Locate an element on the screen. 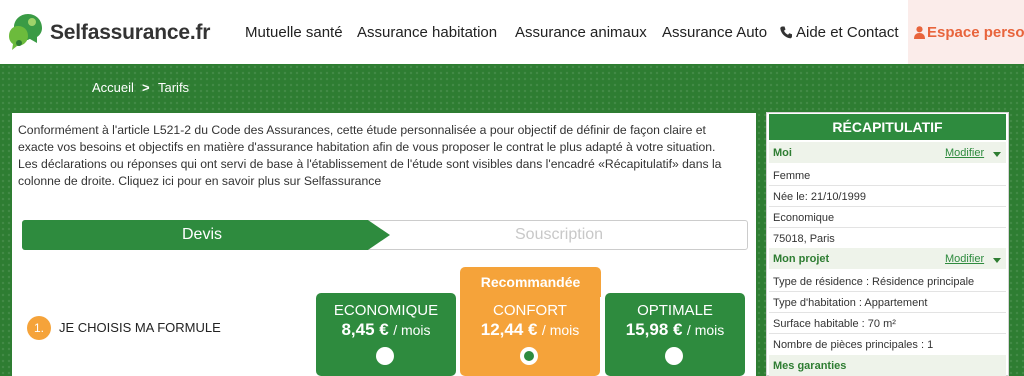  user-icon is located at coordinates (919, 32).